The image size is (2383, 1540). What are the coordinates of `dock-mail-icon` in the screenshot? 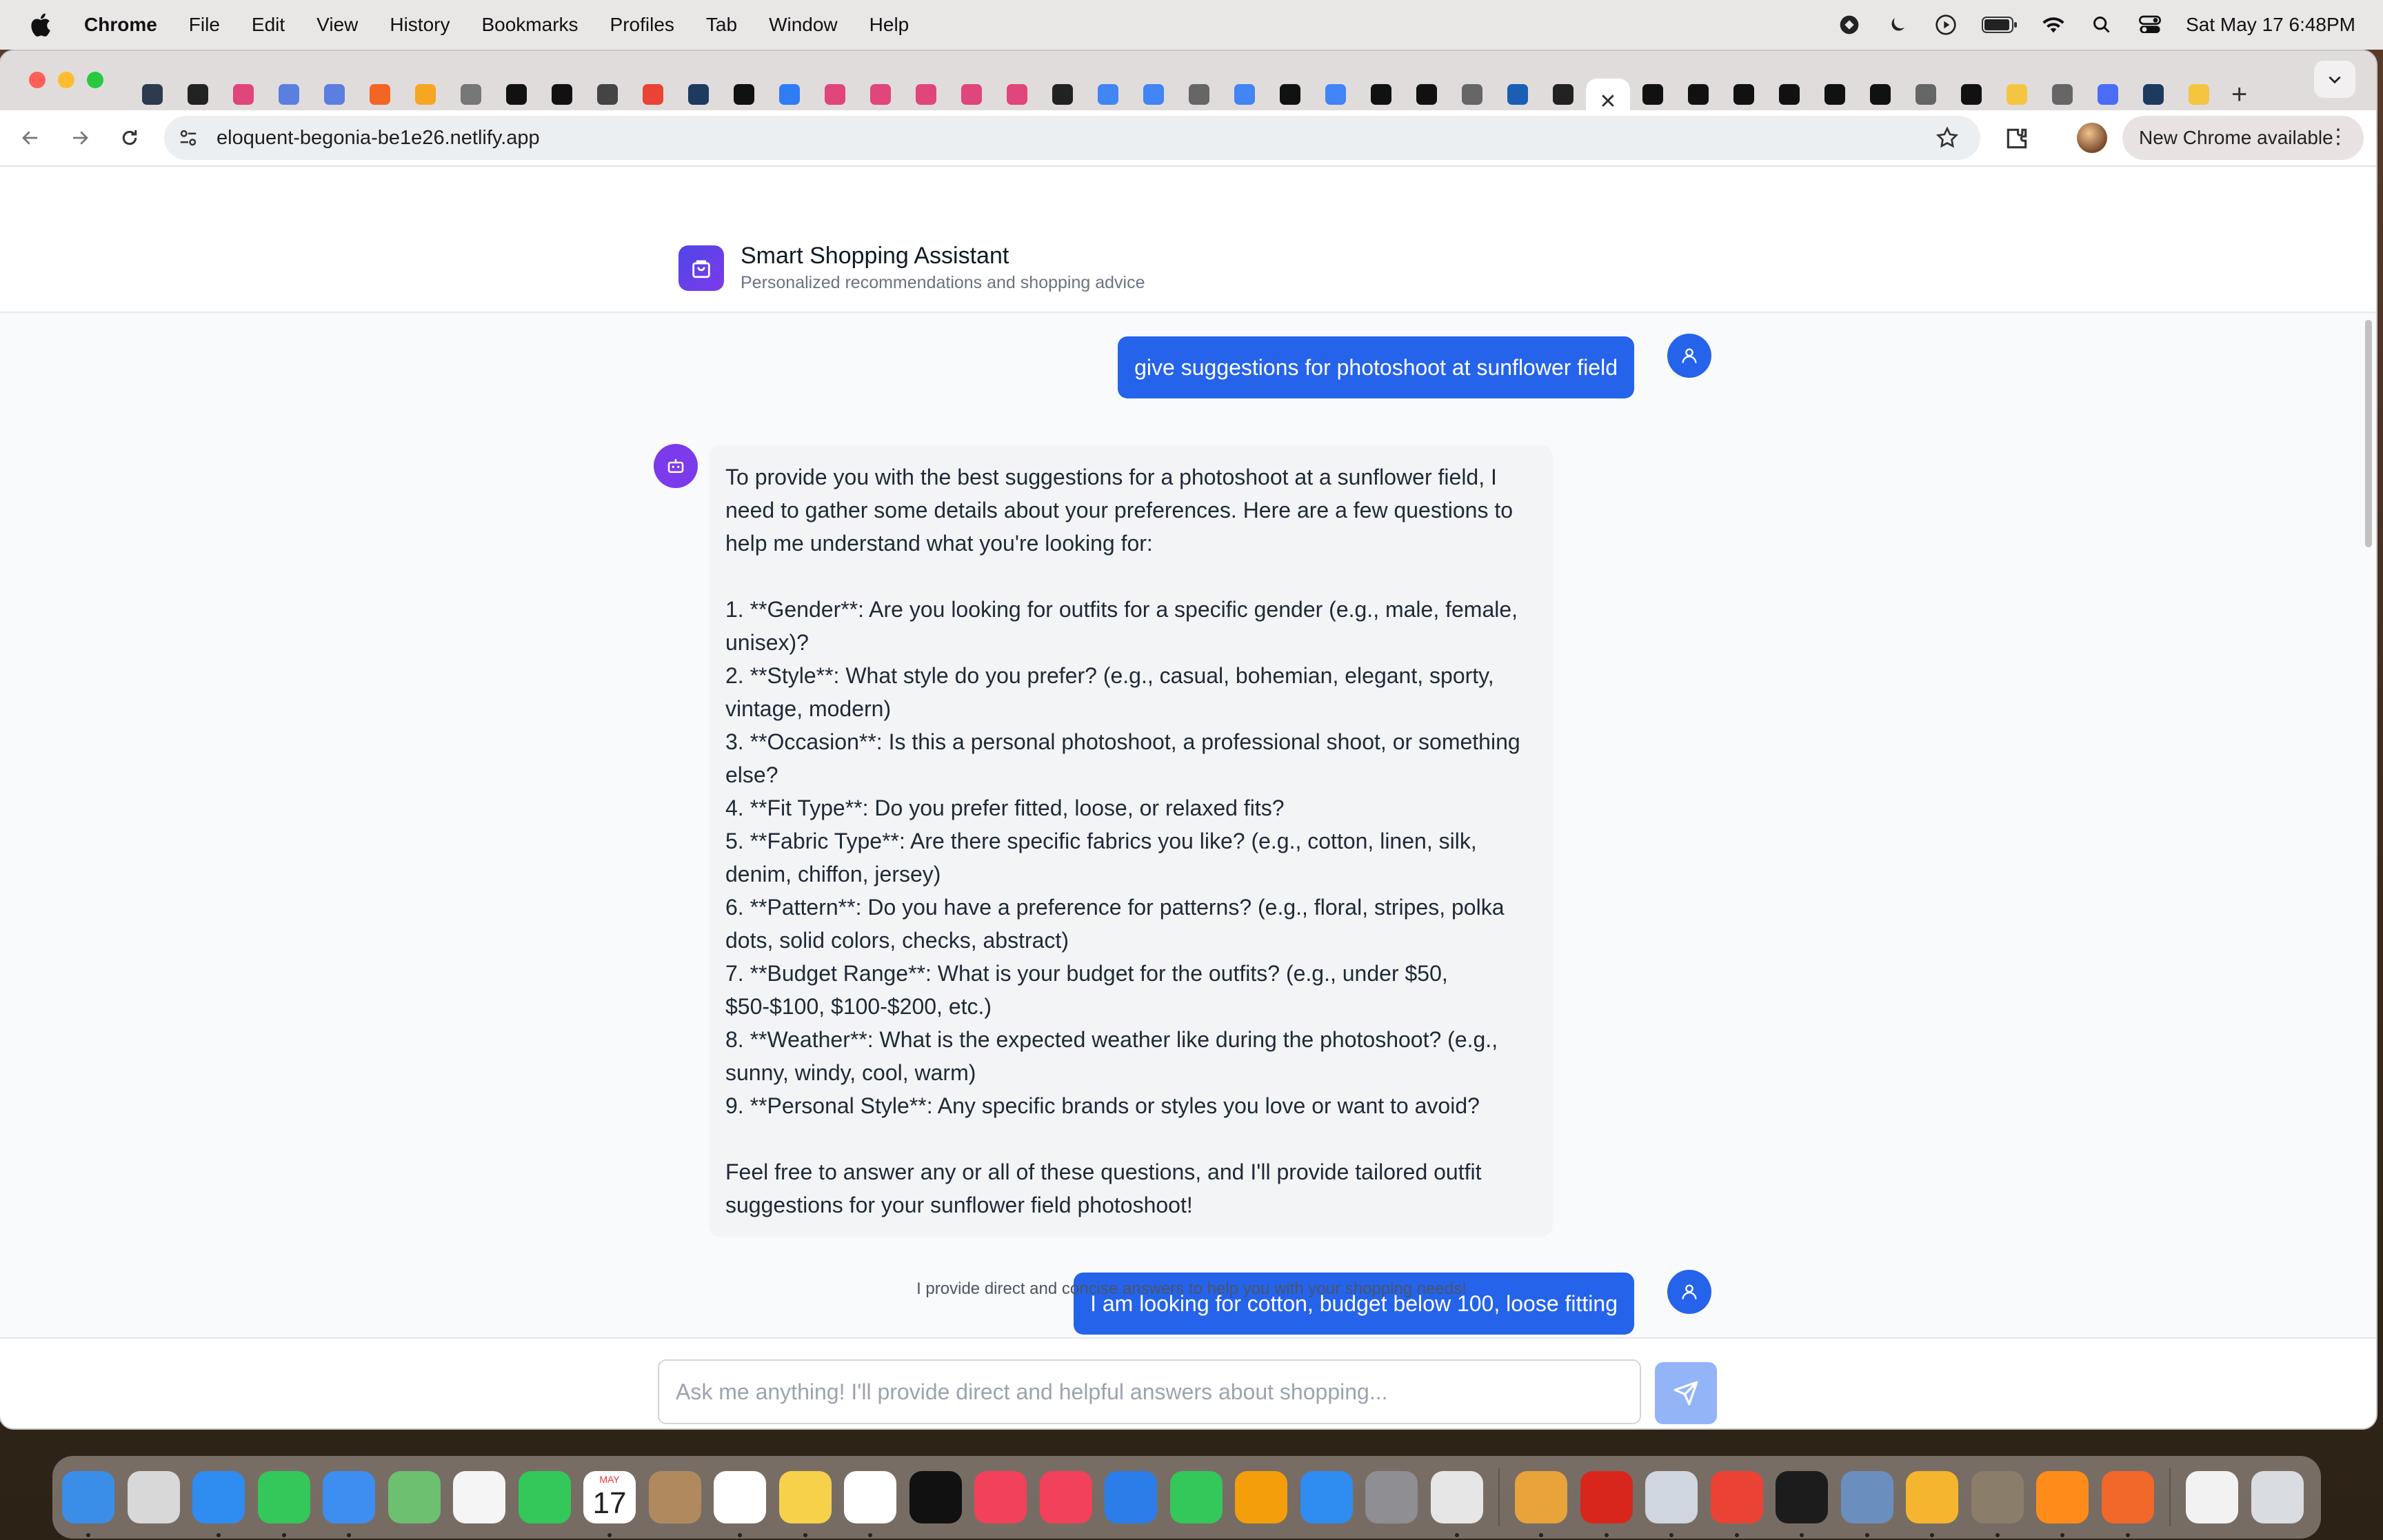 It's located at (349, 1504).